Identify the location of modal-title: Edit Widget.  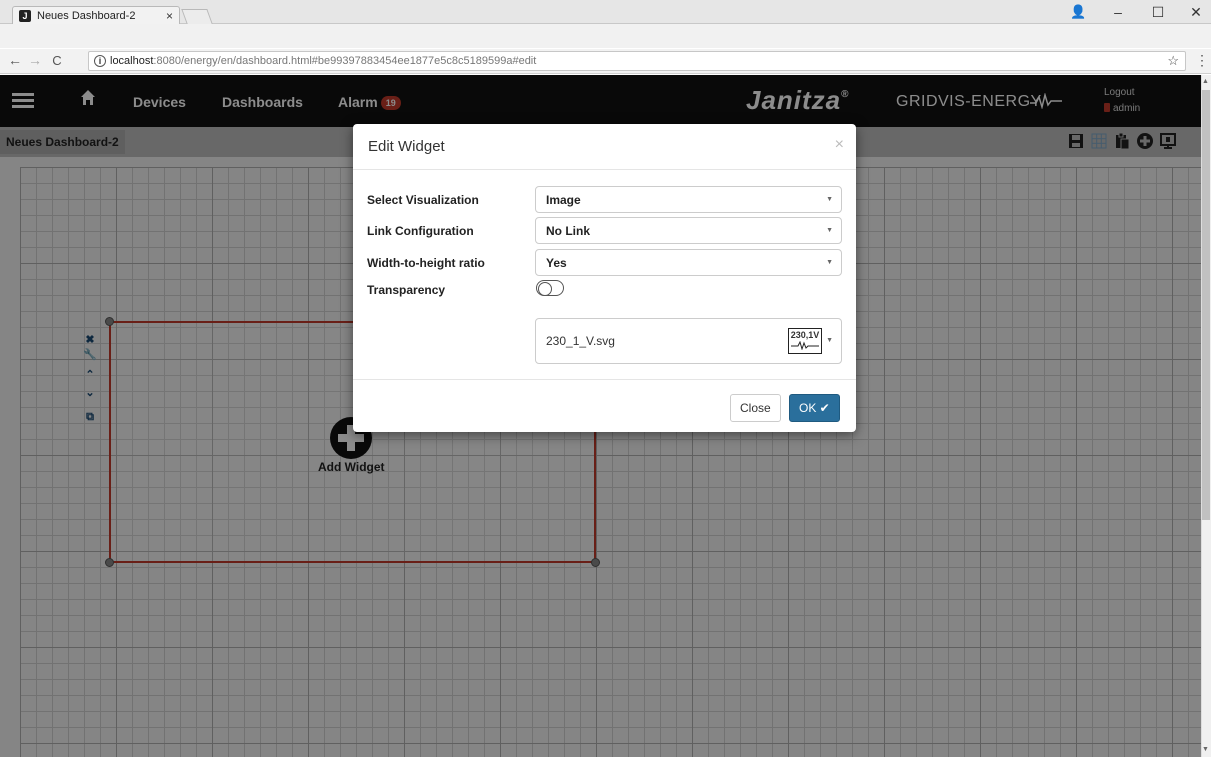
(406, 146).